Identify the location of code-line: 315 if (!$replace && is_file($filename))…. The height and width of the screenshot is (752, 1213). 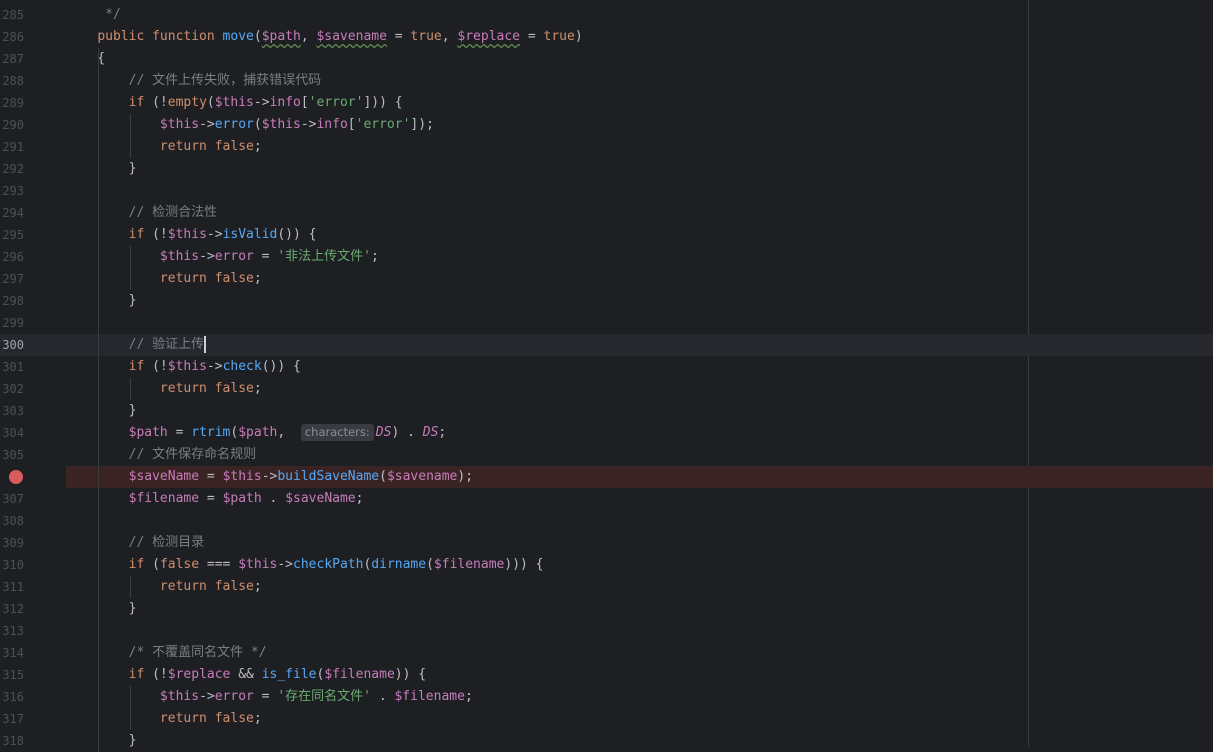
(606, 675).